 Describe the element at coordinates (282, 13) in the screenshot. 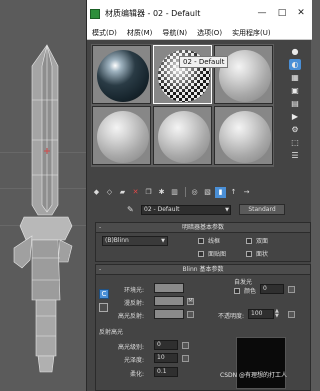

I see `maximize-button: □` at that location.